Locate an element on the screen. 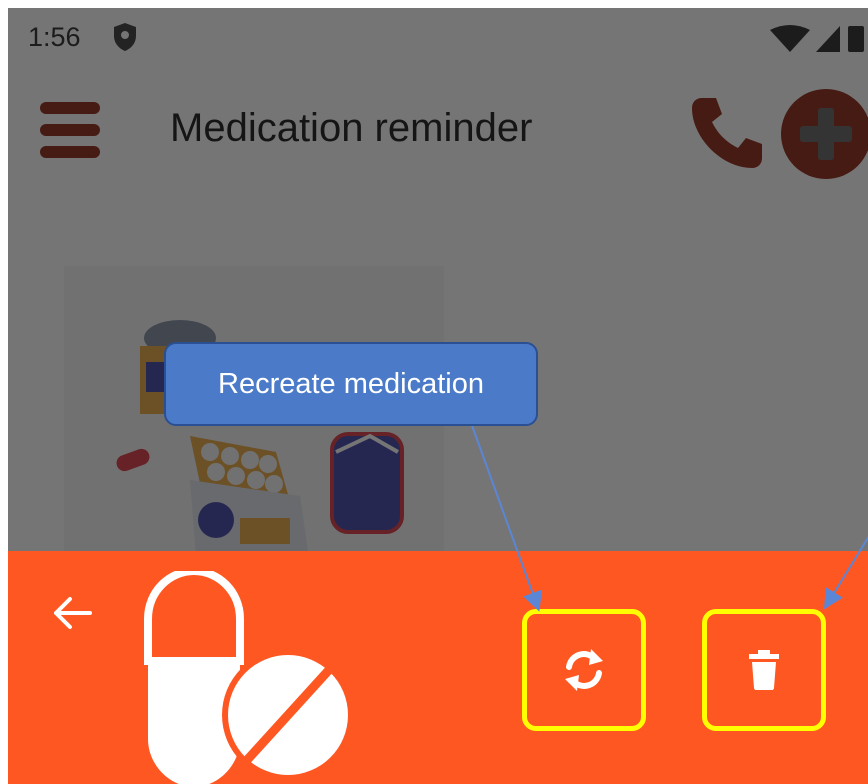 This screenshot has width=868, height=784. status-indicators is located at coordinates (817, 38).